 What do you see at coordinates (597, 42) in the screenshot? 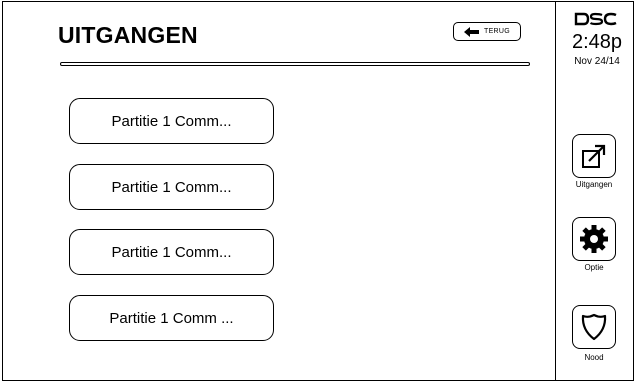
I see `clock-time: 2:48p` at bounding box center [597, 42].